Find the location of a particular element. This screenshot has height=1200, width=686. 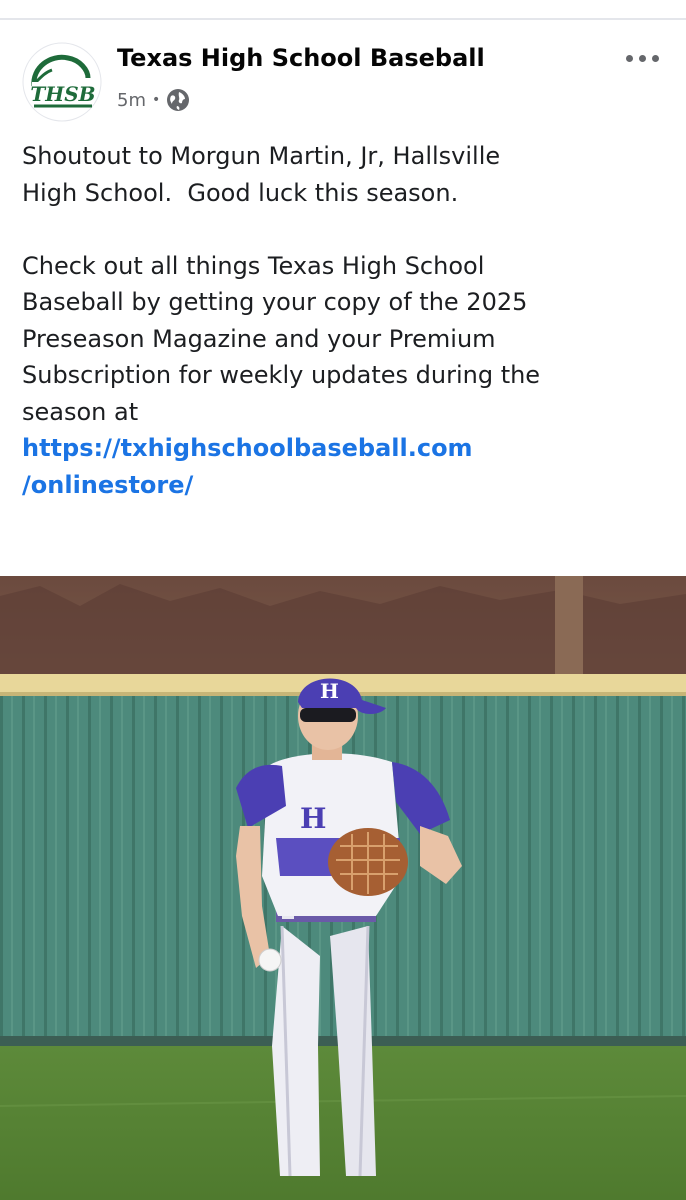

message-line: season at is located at coordinates (80, 411).